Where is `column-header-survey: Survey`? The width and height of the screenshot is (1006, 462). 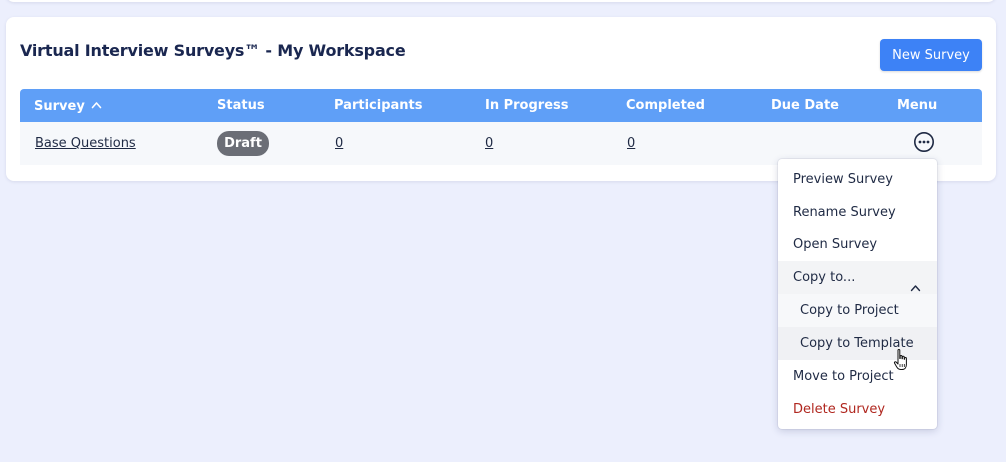 column-header-survey: Survey is located at coordinates (68, 106).